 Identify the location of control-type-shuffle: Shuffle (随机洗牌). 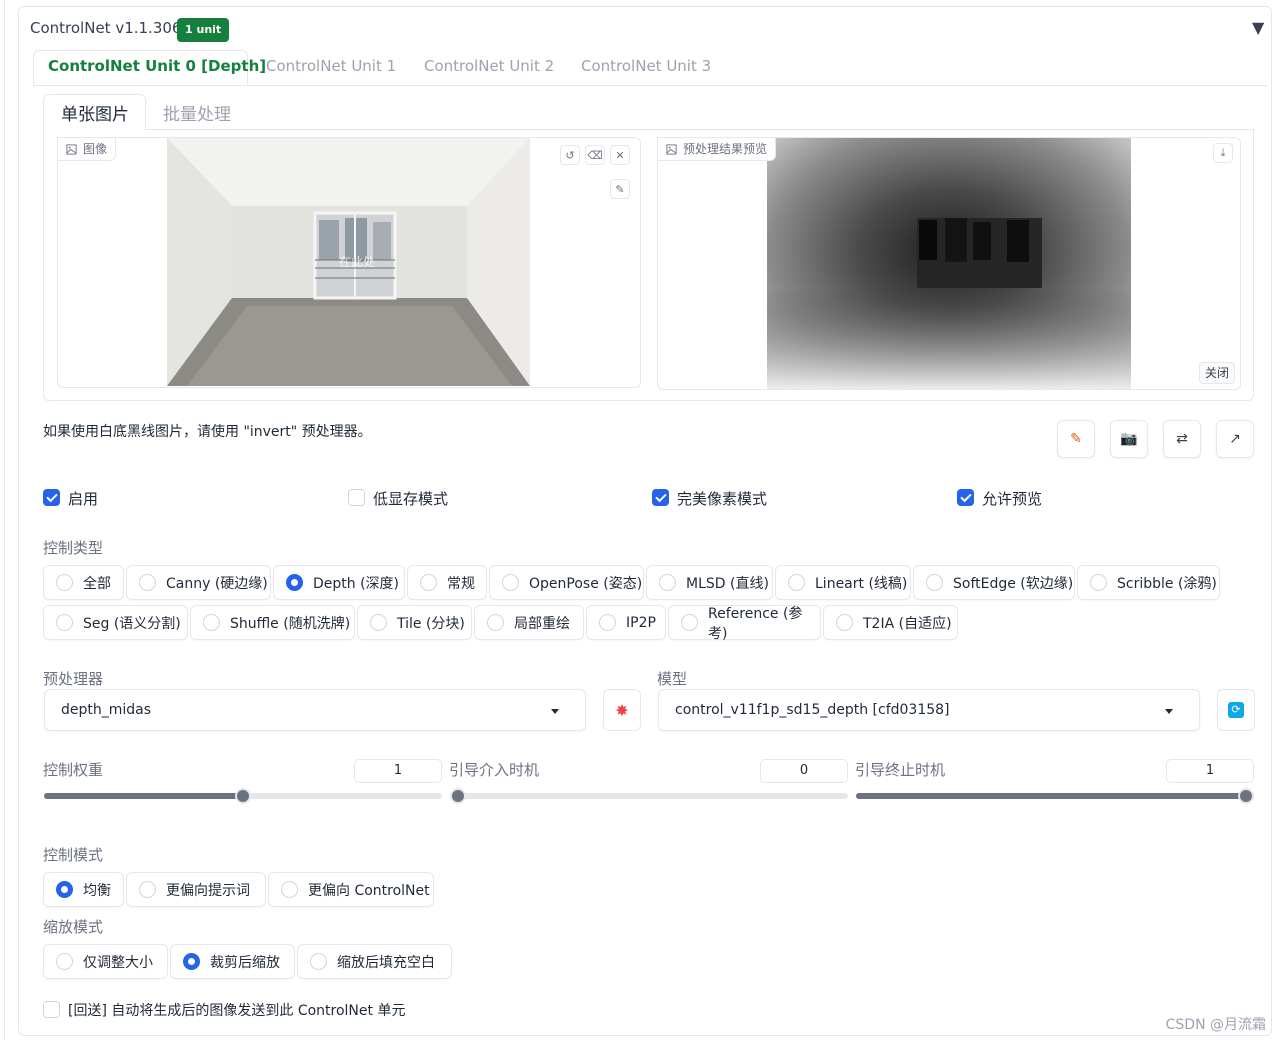
(272, 622).